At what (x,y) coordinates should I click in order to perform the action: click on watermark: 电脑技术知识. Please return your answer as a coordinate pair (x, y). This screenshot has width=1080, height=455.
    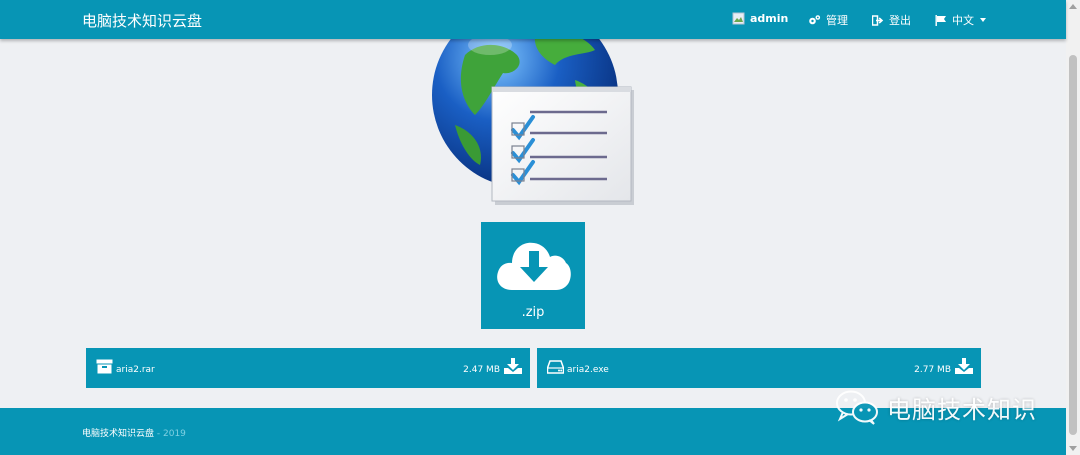
    Looking at the image, I should click on (936, 407).